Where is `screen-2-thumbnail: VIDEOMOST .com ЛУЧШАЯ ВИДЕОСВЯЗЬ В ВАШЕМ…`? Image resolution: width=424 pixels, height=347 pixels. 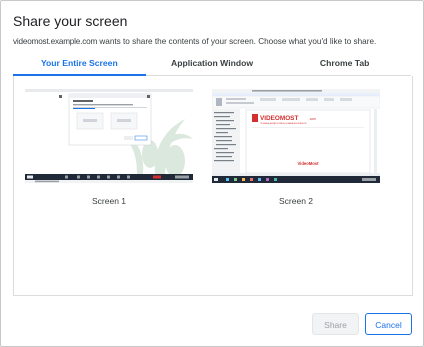
screen-2-thumbnail: VIDEOMOST .com ЛУЧШАЯ ВИДЕОСВЯЗЬ В ВАШЕМ… is located at coordinates (296, 139).